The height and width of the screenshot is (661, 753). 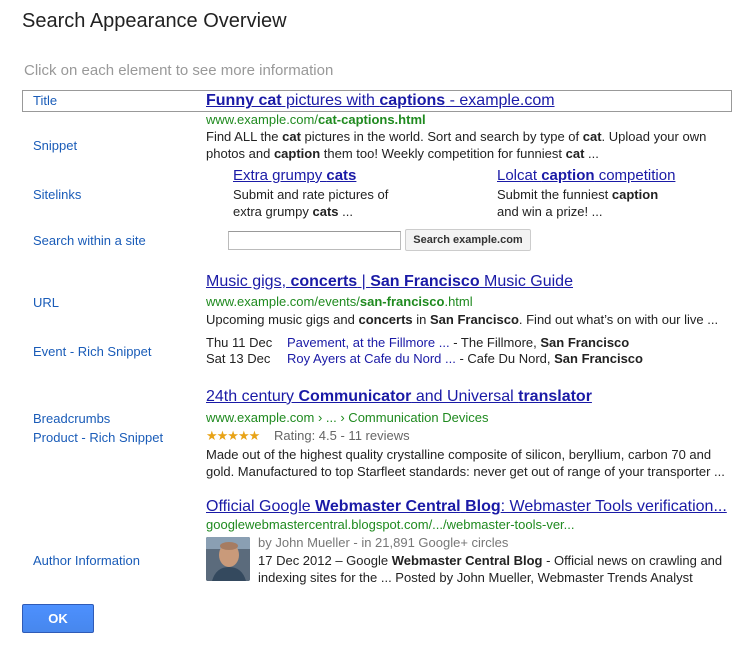 I want to click on label-url: URL, so click(x=46, y=302).